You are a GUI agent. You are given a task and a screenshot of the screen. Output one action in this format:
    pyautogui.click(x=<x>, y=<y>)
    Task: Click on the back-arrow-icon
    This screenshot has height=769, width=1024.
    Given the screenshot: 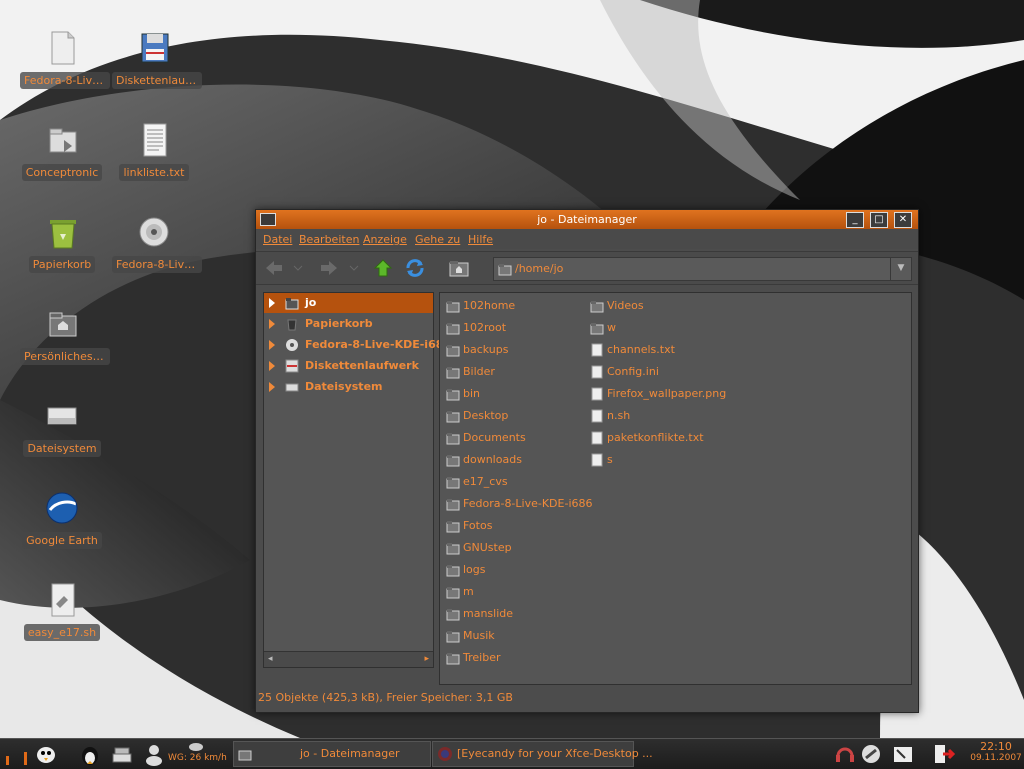 What is the action you would take?
    pyautogui.click(x=274, y=268)
    